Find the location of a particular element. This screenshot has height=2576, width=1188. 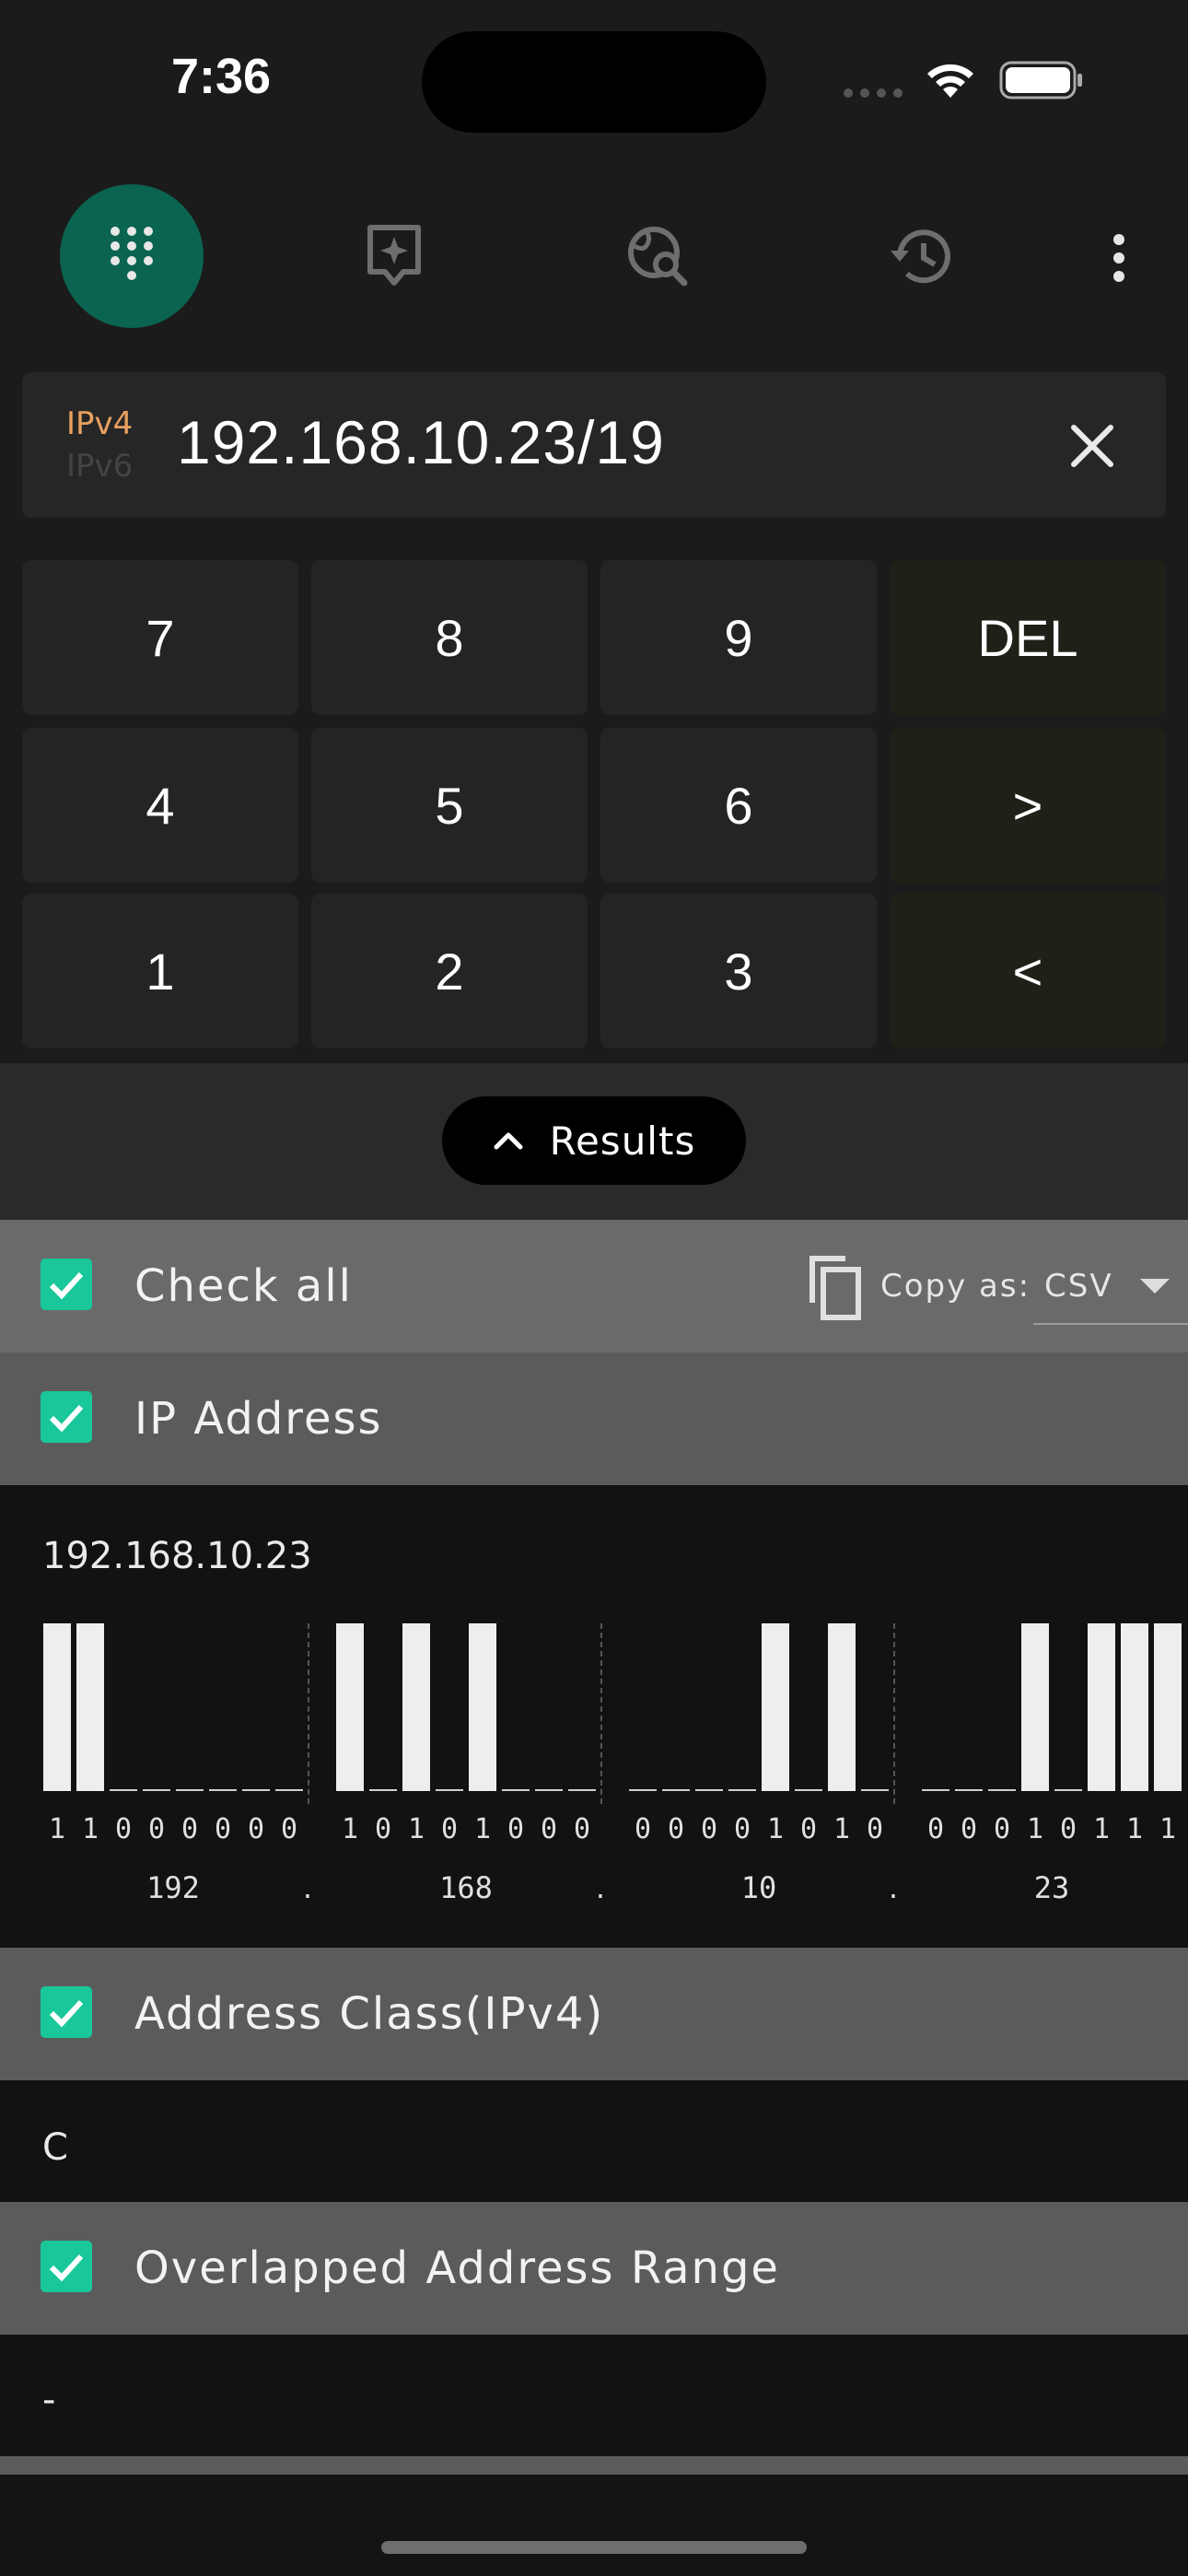

ip-address-label: IP Address is located at coordinates (258, 1419).